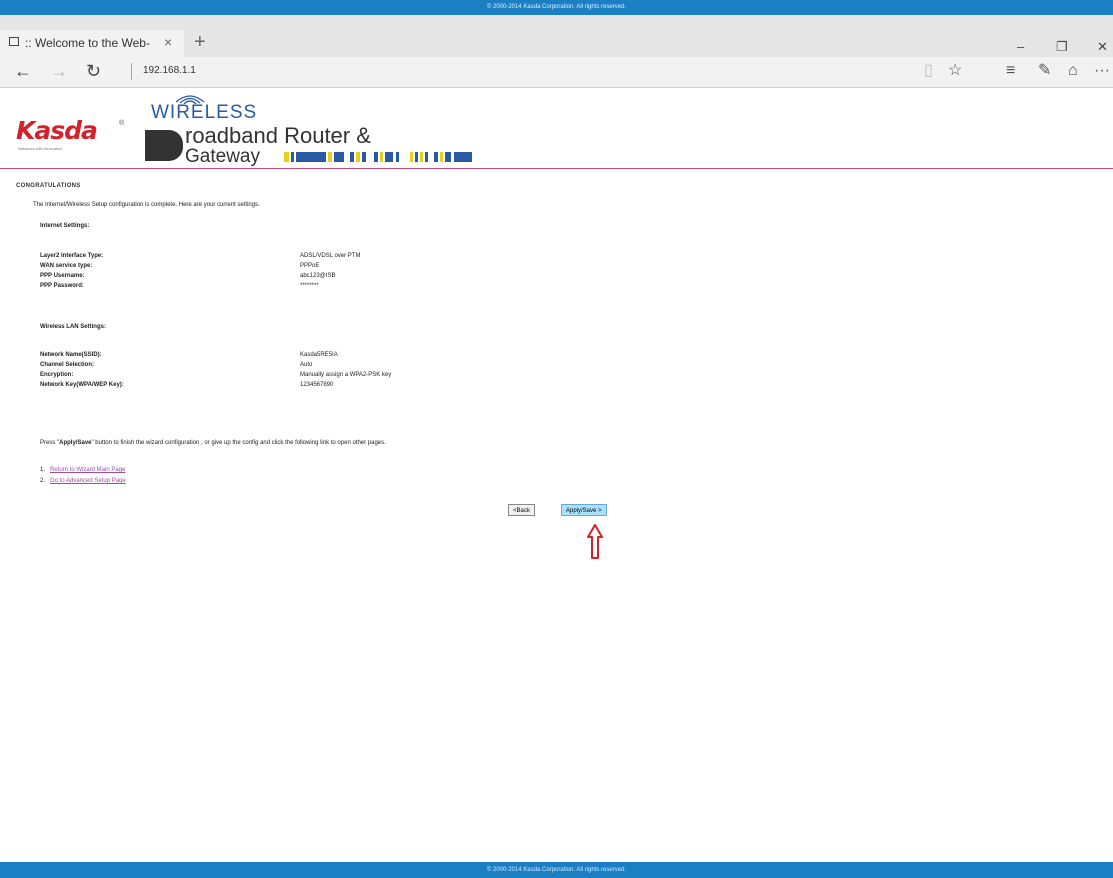  What do you see at coordinates (71, 355) in the screenshot?
I see `setting-label: Network Name(SSID):` at bounding box center [71, 355].